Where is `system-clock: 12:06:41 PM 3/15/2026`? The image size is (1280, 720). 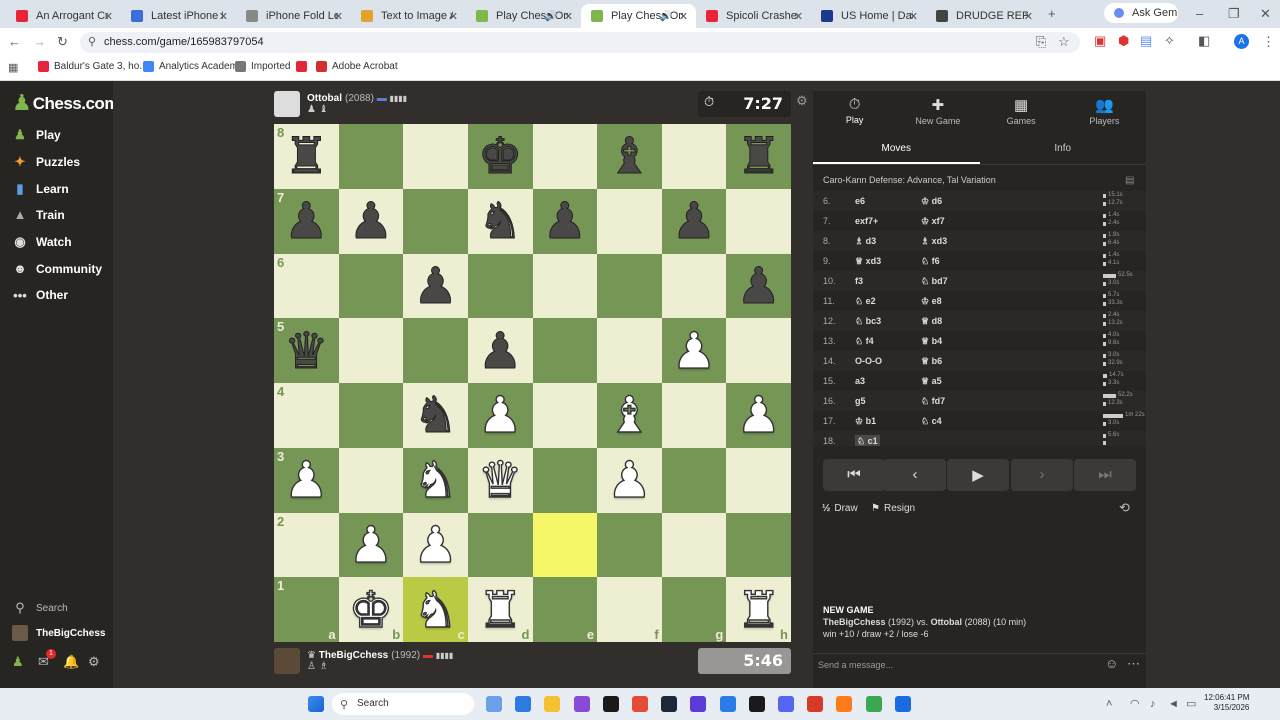 system-clock: 12:06:41 PM 3/15/2026 is located at coordinates (1226, 703).